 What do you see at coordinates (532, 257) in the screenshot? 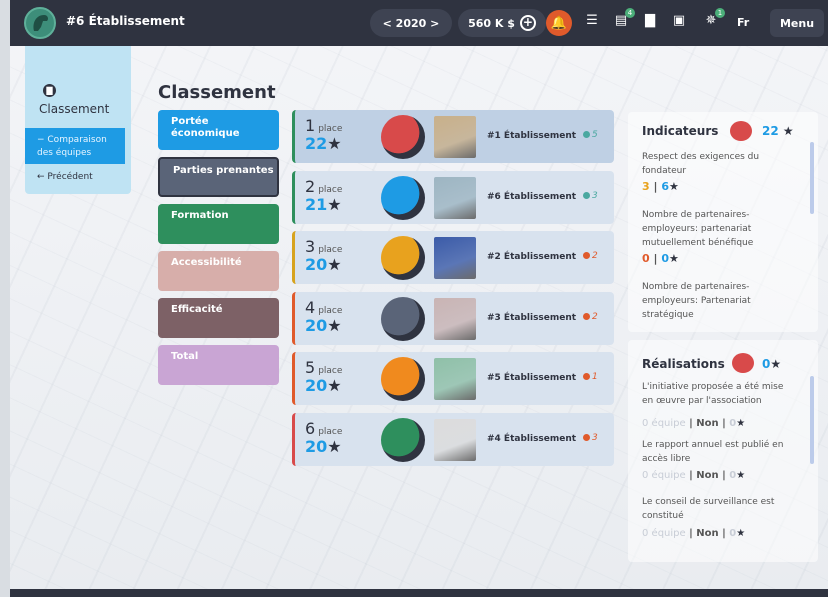
I see `team-name: #2 Établissement` at bounding box center [532, 257].